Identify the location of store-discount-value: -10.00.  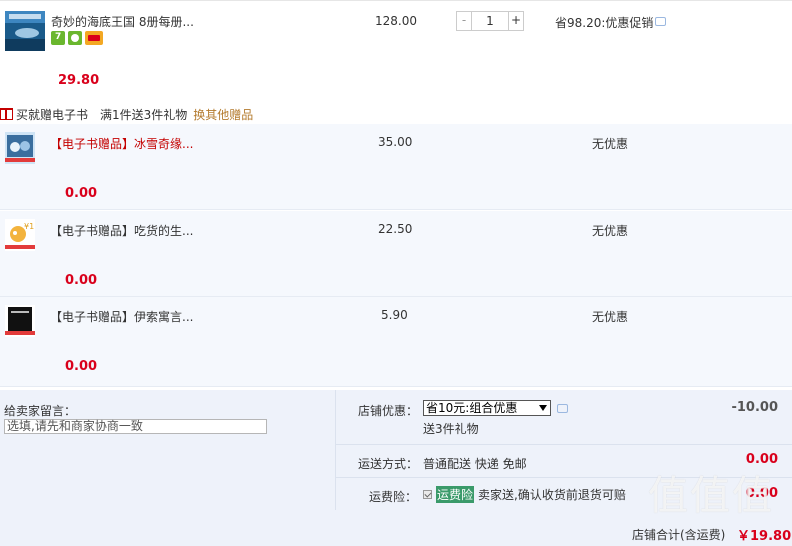
(754, 407).